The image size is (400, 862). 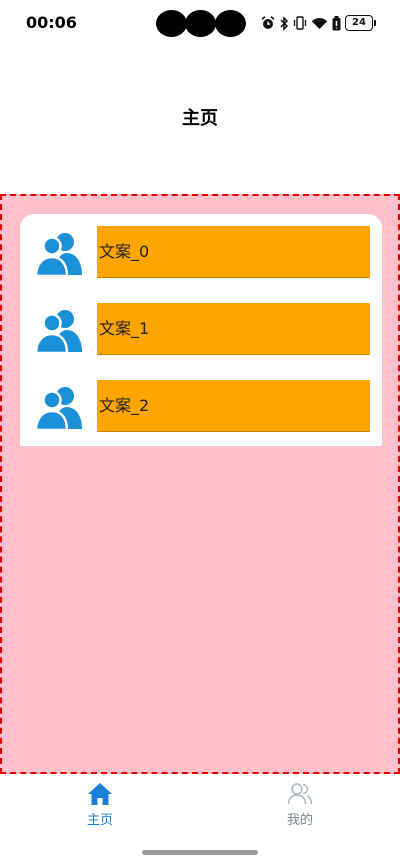 What do you see at coordinates (300, 808) in the screenshot?
I see `tab-mine: 我的` at bounding box center [300, 808].